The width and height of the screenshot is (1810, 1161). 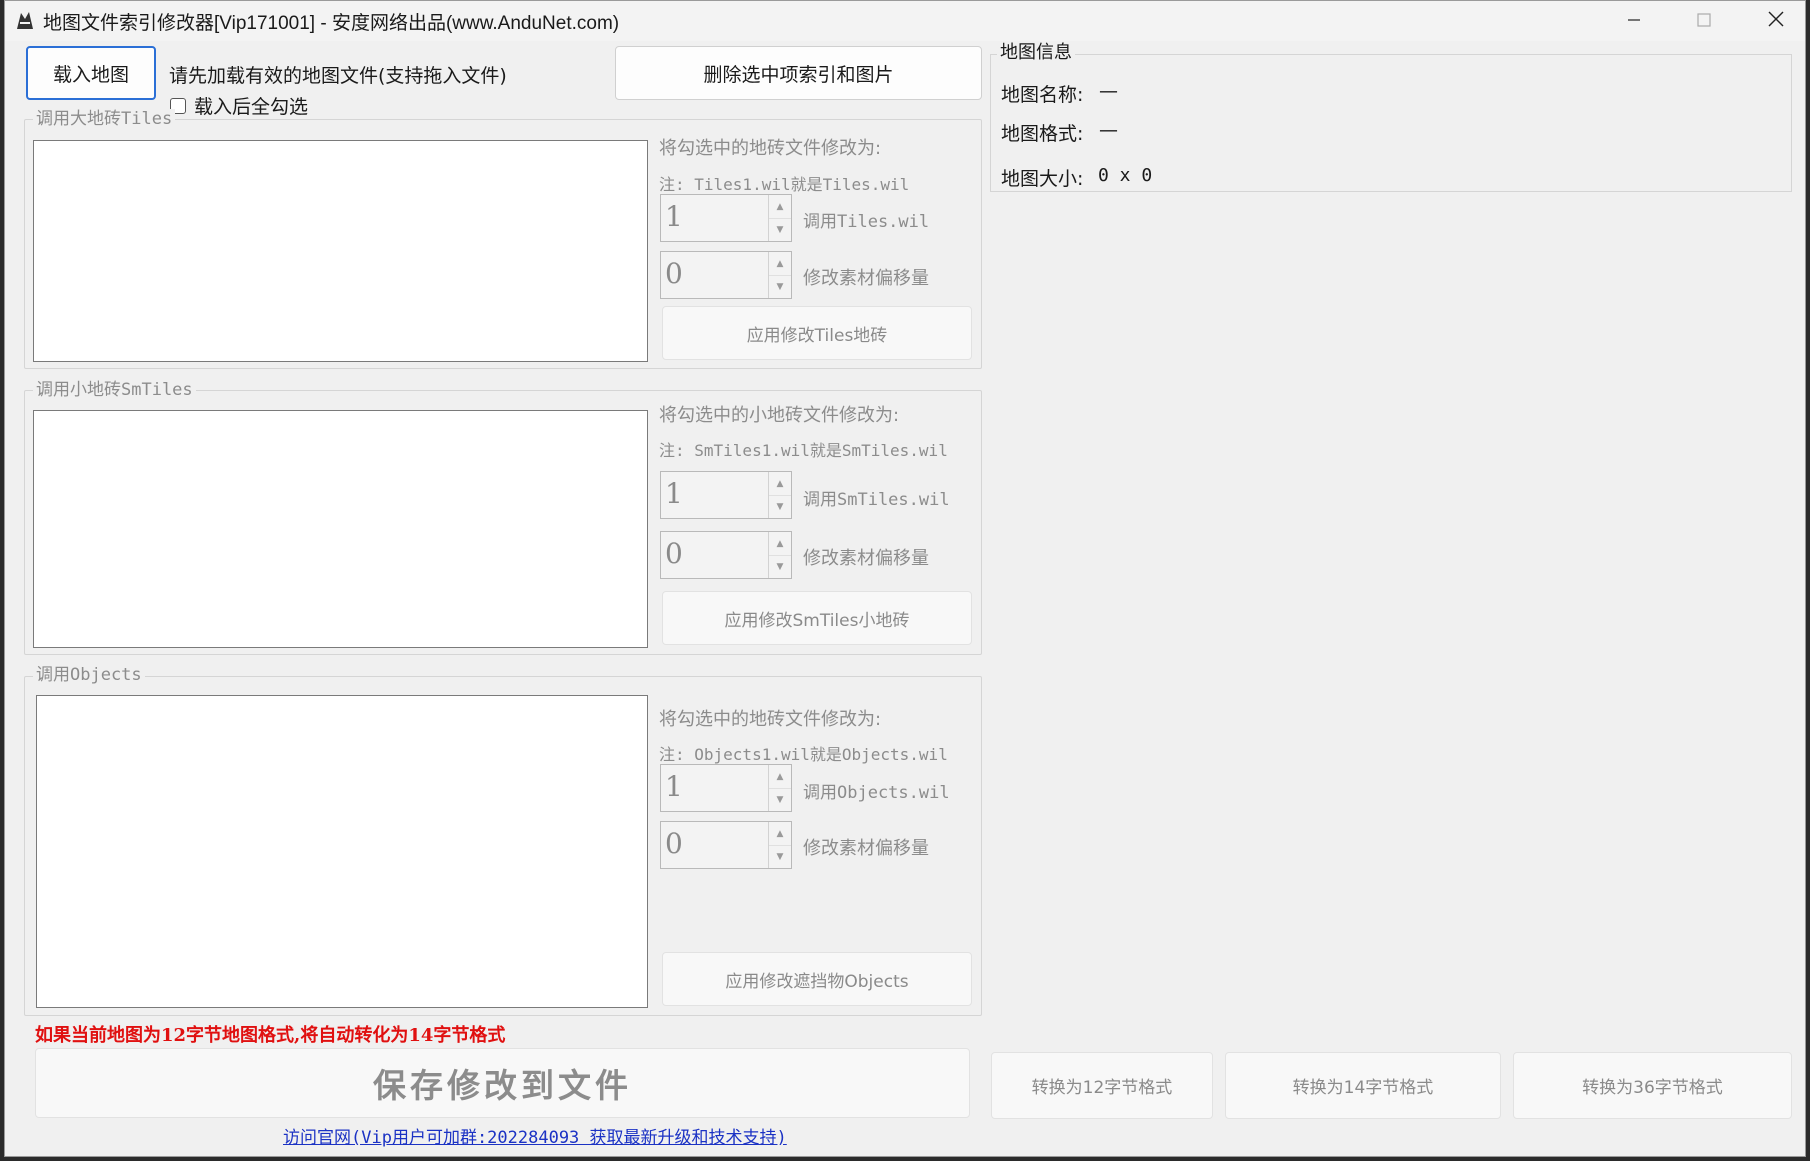 What do you see at coordinates (1042, 95) in the screenshot?
I see `map-name-label: 地图名称:` at bounding box center [1042, 95].